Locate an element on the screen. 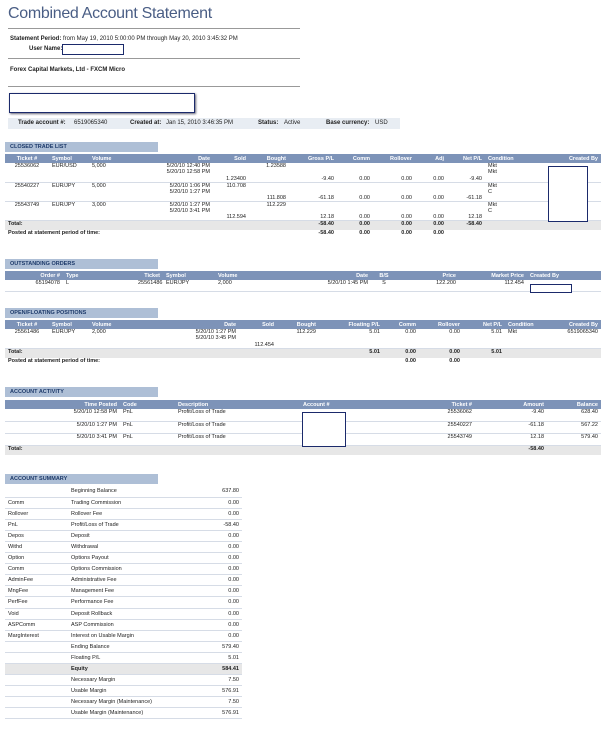 This screenshot has width=613, height=750. ticket: 25543749 is located at coordinates (27, 211).